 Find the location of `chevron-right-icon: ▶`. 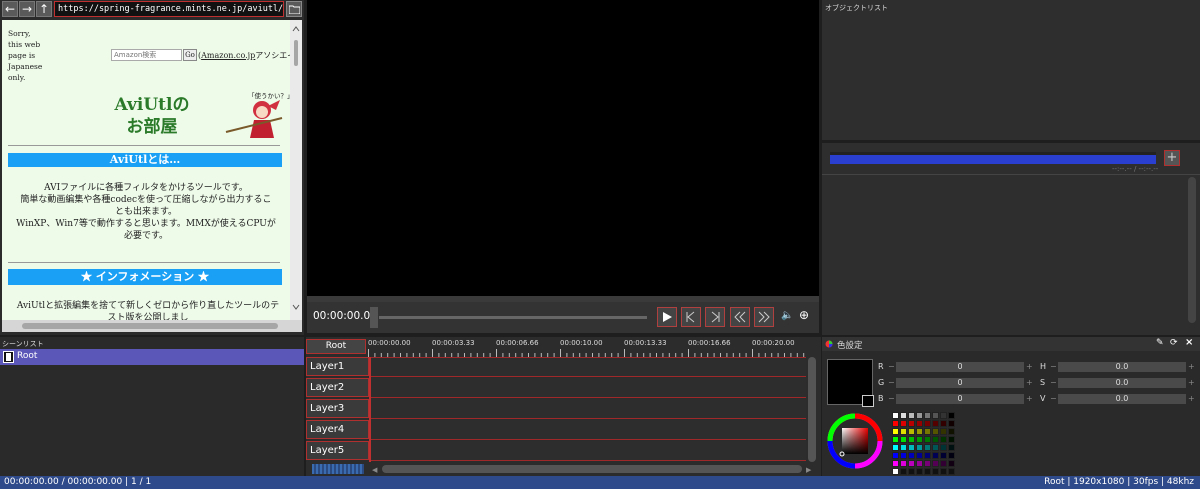

chevron-right-icon: ▶ is located at coordinates (808, 470).